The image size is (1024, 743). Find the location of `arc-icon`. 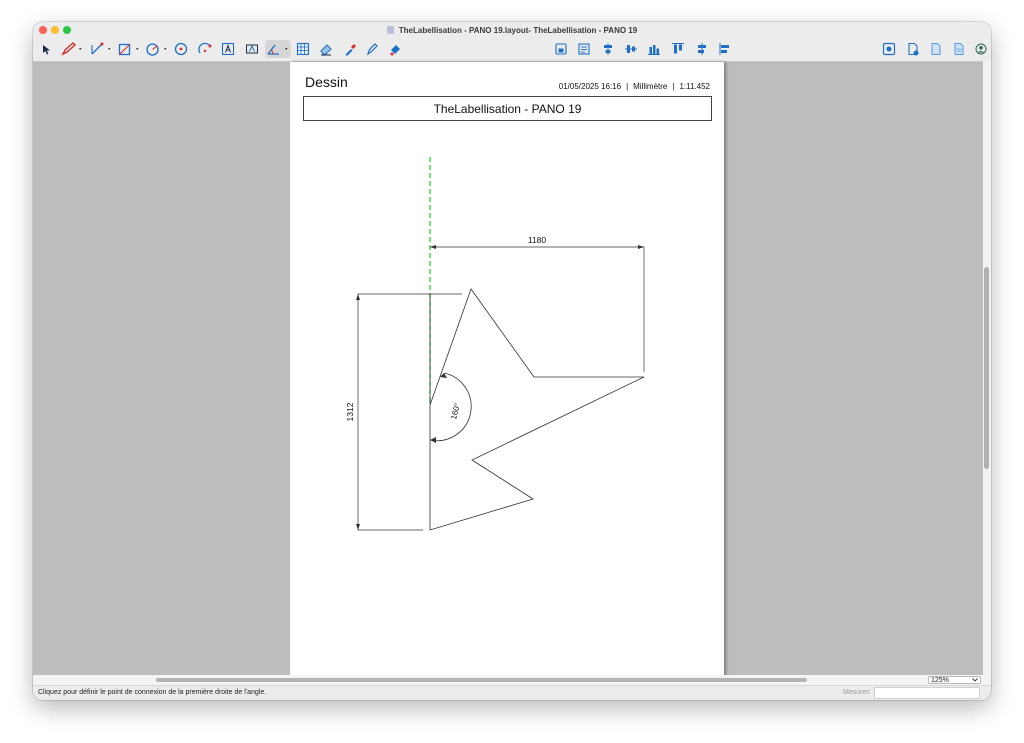

arc-icon is located at coordinates (205, 48).